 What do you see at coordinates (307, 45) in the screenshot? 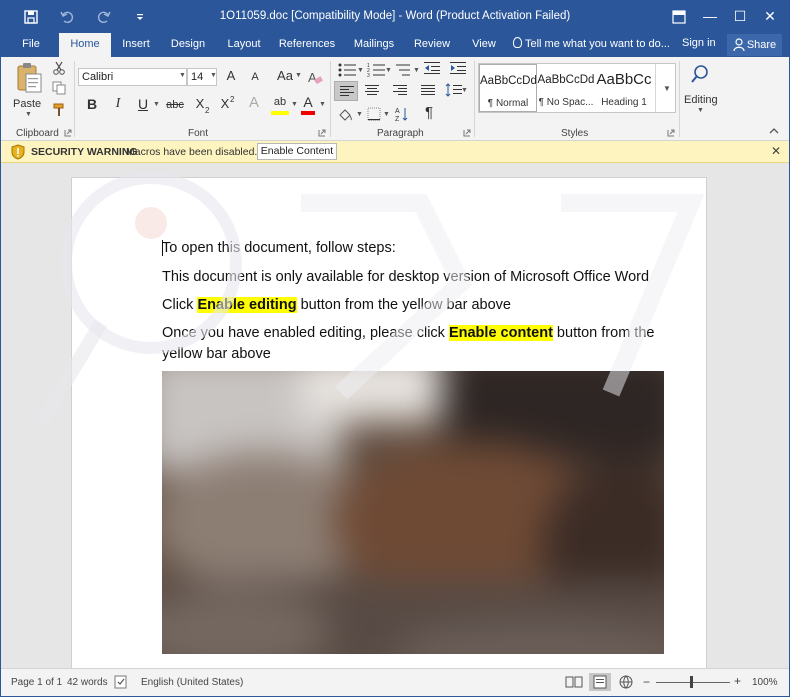
I see `tab-references: References` at bounding box center [307, 45].